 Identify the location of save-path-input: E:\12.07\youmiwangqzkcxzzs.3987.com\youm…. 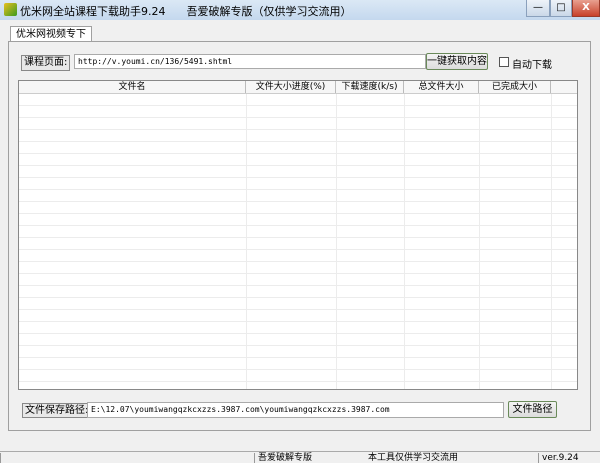
(295, 410).